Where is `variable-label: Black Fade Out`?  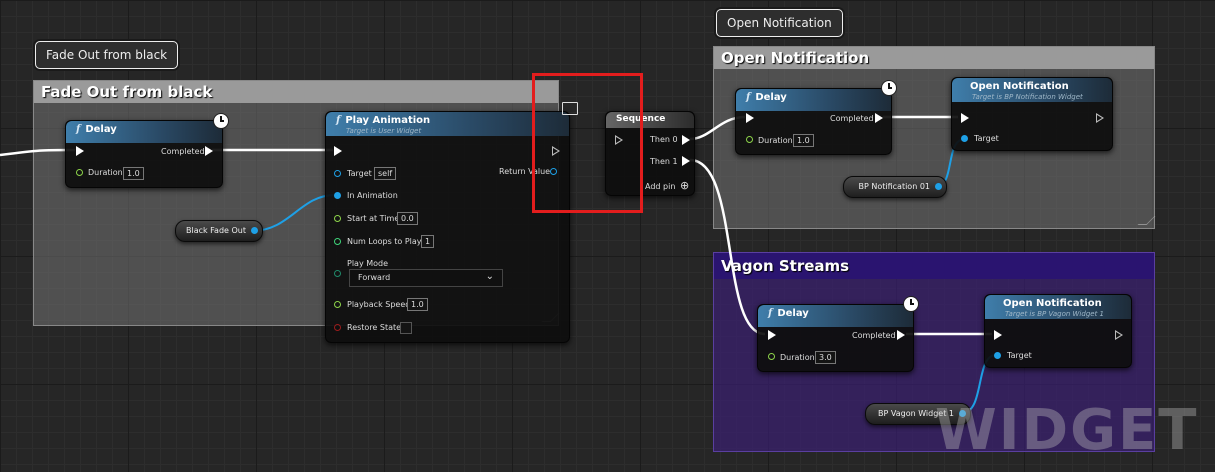 variable-label: Black Fade Out is located at coordinates (215, 230).